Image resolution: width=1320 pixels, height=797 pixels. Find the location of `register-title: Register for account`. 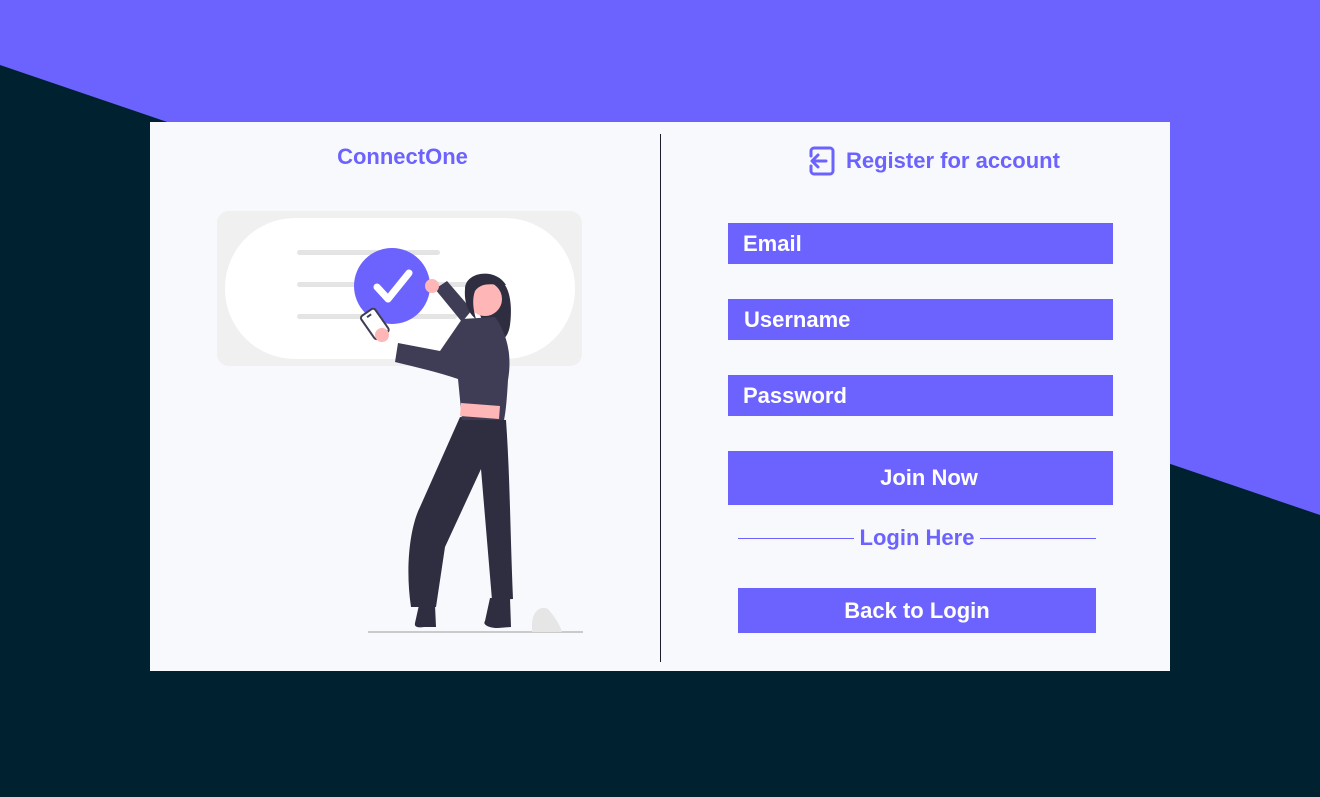

register-title: Register for account is located at coordinates (953, 160).